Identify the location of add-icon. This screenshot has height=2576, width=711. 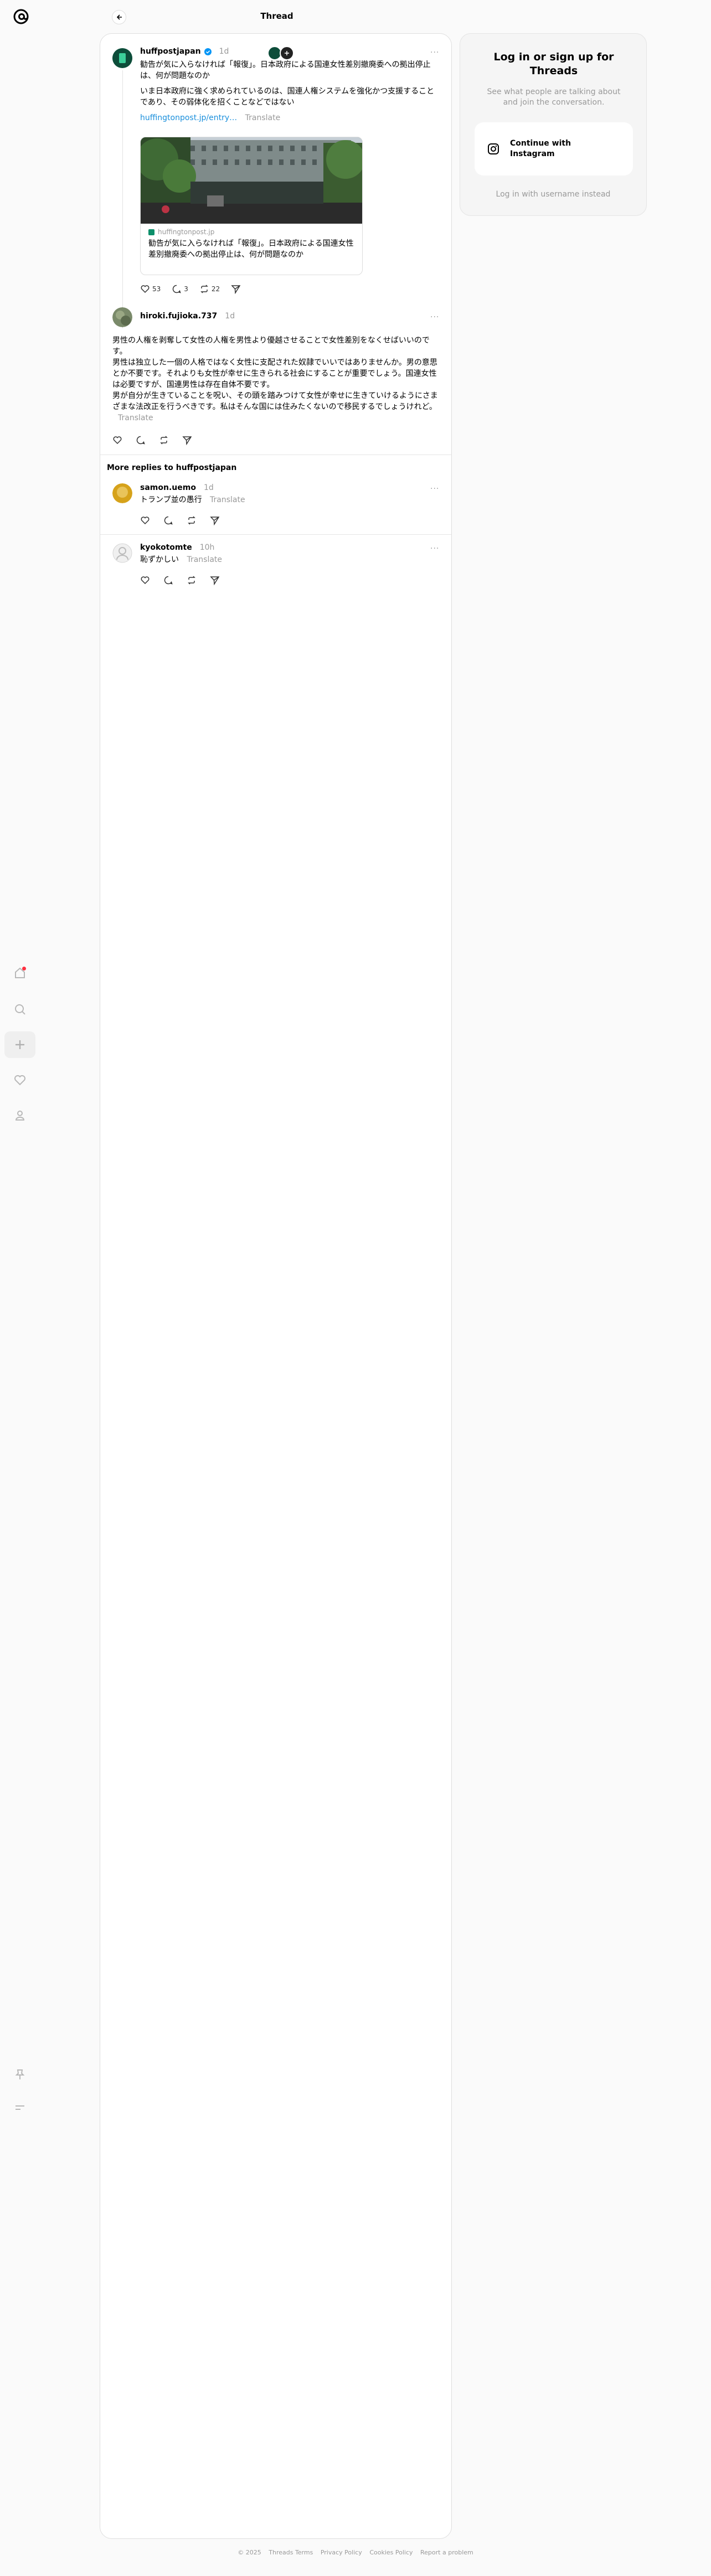
(287, 53).